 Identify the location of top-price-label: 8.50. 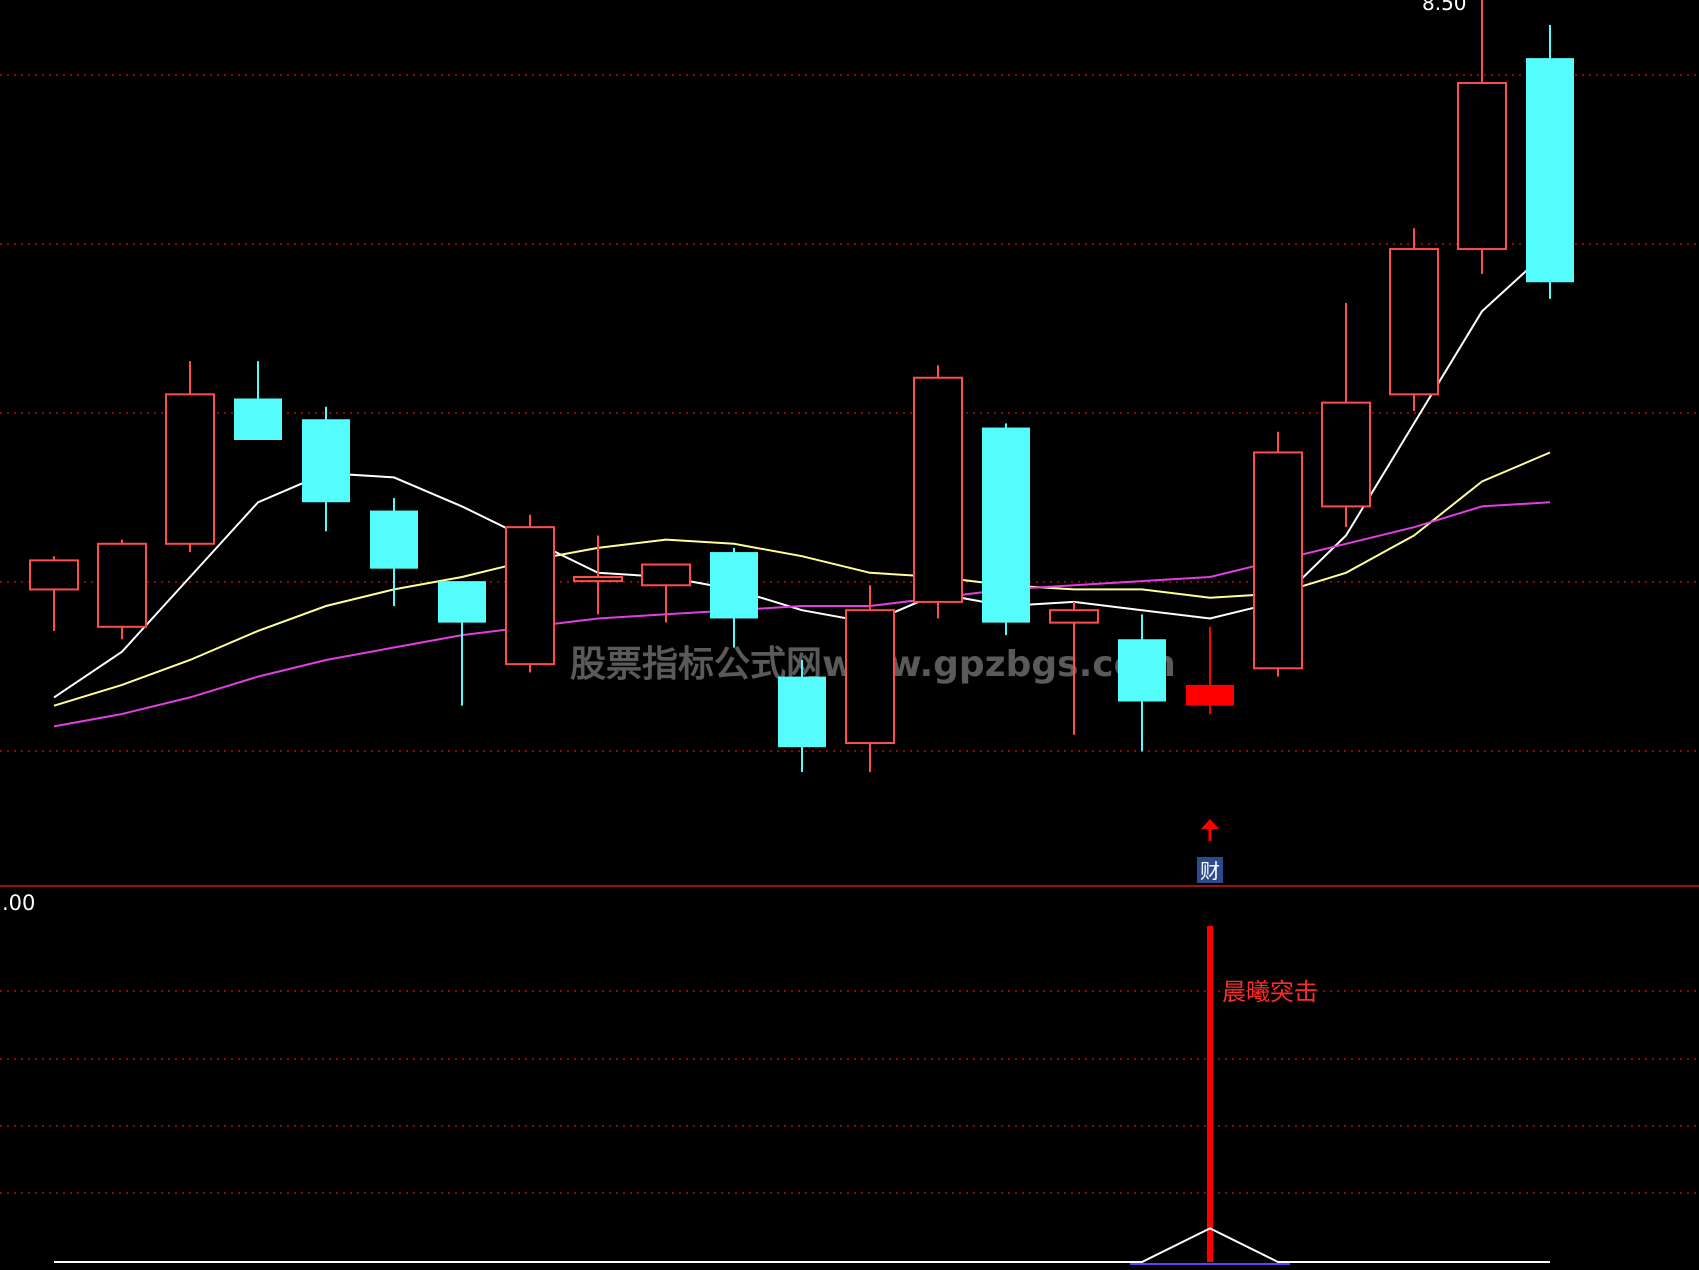
(1444, 7).